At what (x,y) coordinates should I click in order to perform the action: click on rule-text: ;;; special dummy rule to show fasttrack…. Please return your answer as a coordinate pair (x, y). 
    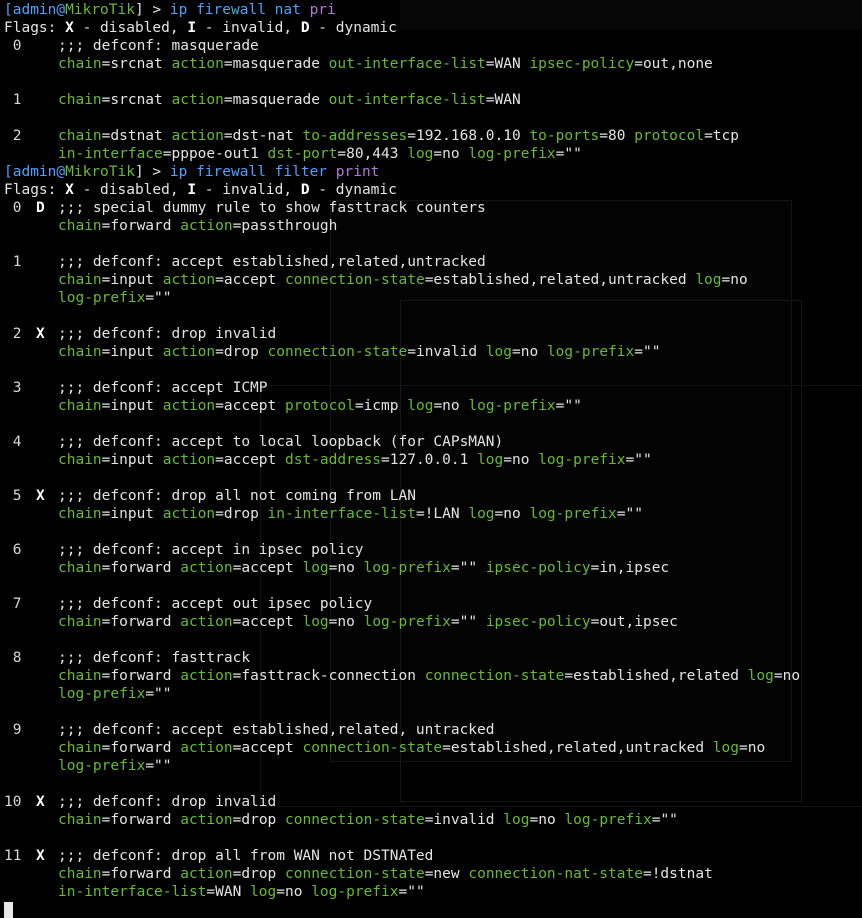
    Looking at the image, I should click on (272, 208).